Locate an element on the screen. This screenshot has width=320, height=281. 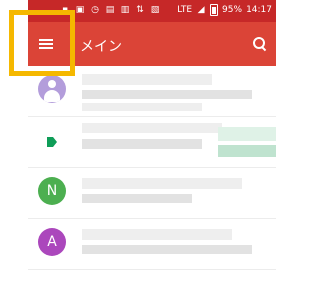
battery-level: 95% is located at coordinates (232, 10).